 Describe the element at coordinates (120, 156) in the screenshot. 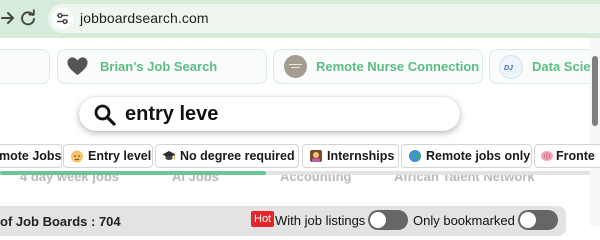

I see `chip-label: Entry level` at that location.